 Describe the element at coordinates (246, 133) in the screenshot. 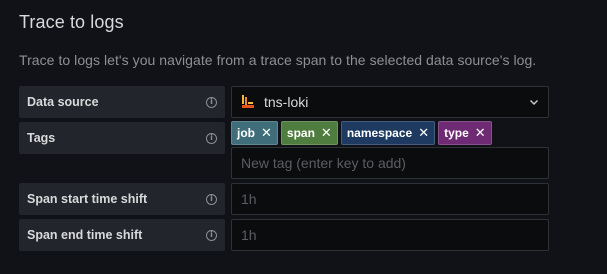

I see `tag-label: job` at that location.